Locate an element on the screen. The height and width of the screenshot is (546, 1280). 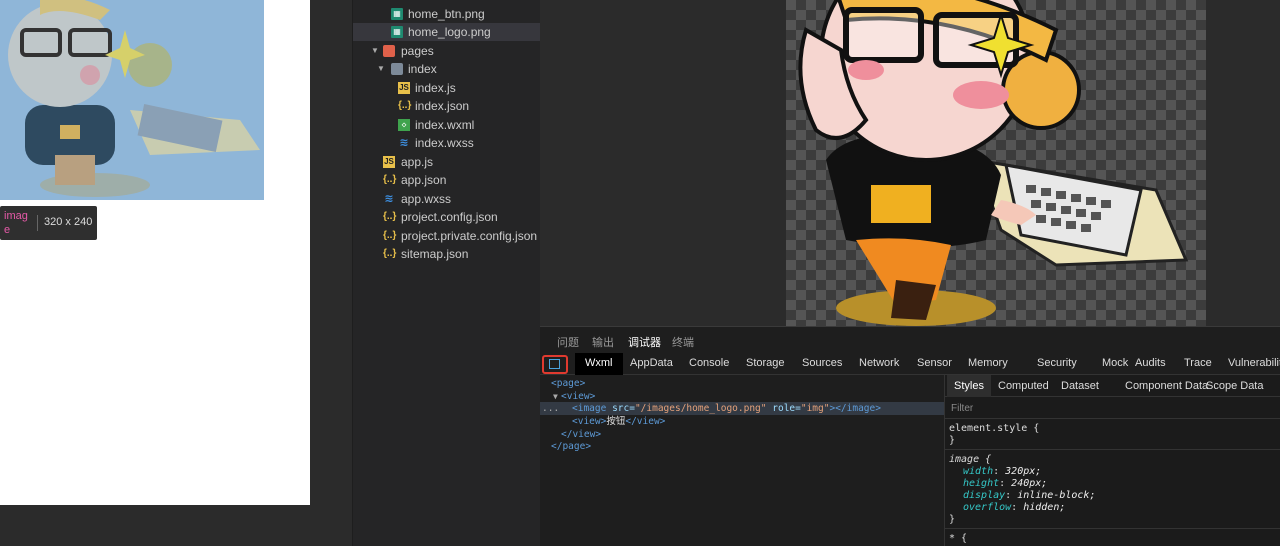
file-tree-label: index.js is located at coordinates (435, 88).